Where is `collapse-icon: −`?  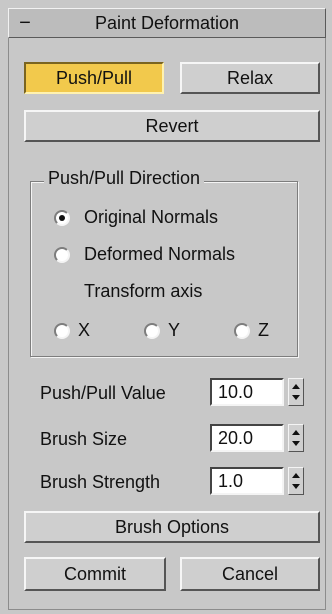 collapse-icon: − is located at coordinates (25, 23).